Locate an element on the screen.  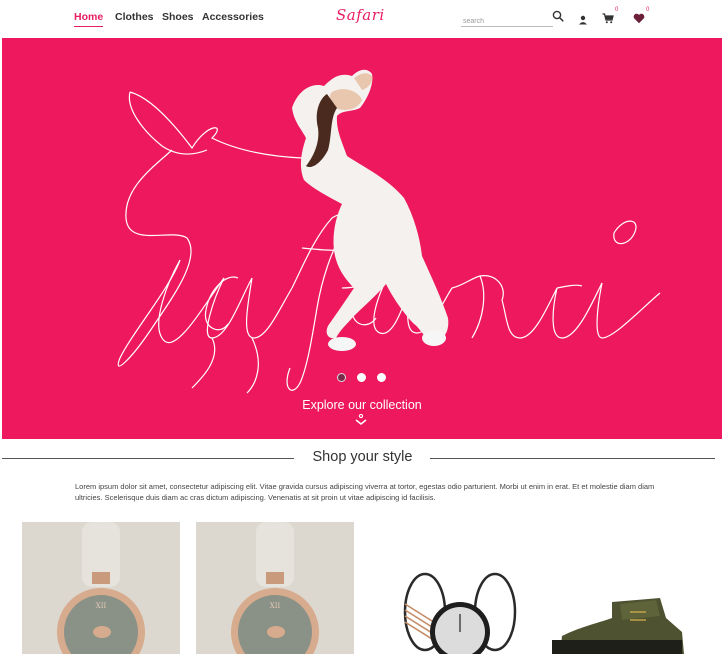
search-input is located at coordinates (508, 20).